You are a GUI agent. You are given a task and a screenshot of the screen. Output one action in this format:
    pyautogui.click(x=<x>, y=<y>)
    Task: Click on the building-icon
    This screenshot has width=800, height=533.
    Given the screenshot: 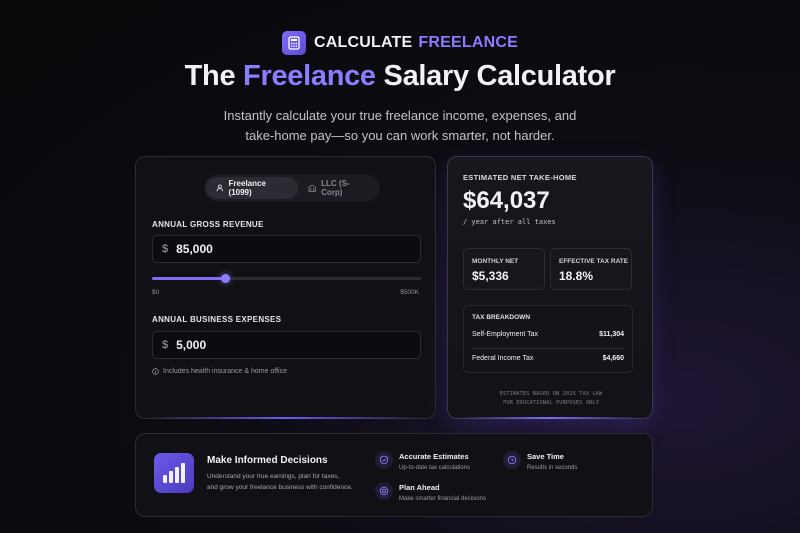 What is the action you would take?
    pyautogui.click(x=312, y=188)
    